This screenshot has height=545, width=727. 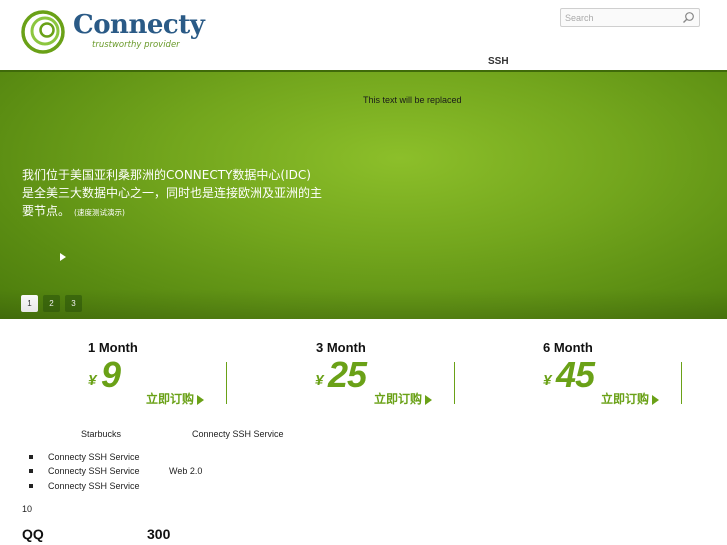 I want to click on plan-title: 6 Month, so click(x=568, y=347).